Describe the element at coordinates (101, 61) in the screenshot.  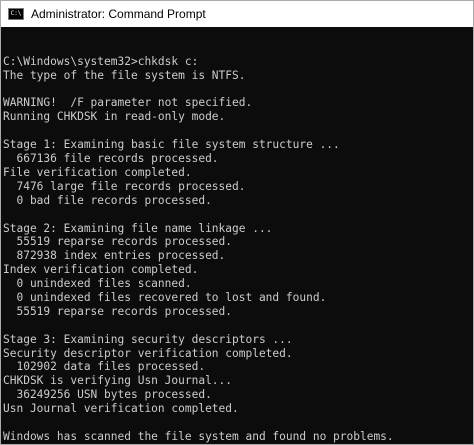
I see `console-line: C:\Windows\system32>chkdsk c:` at that location.